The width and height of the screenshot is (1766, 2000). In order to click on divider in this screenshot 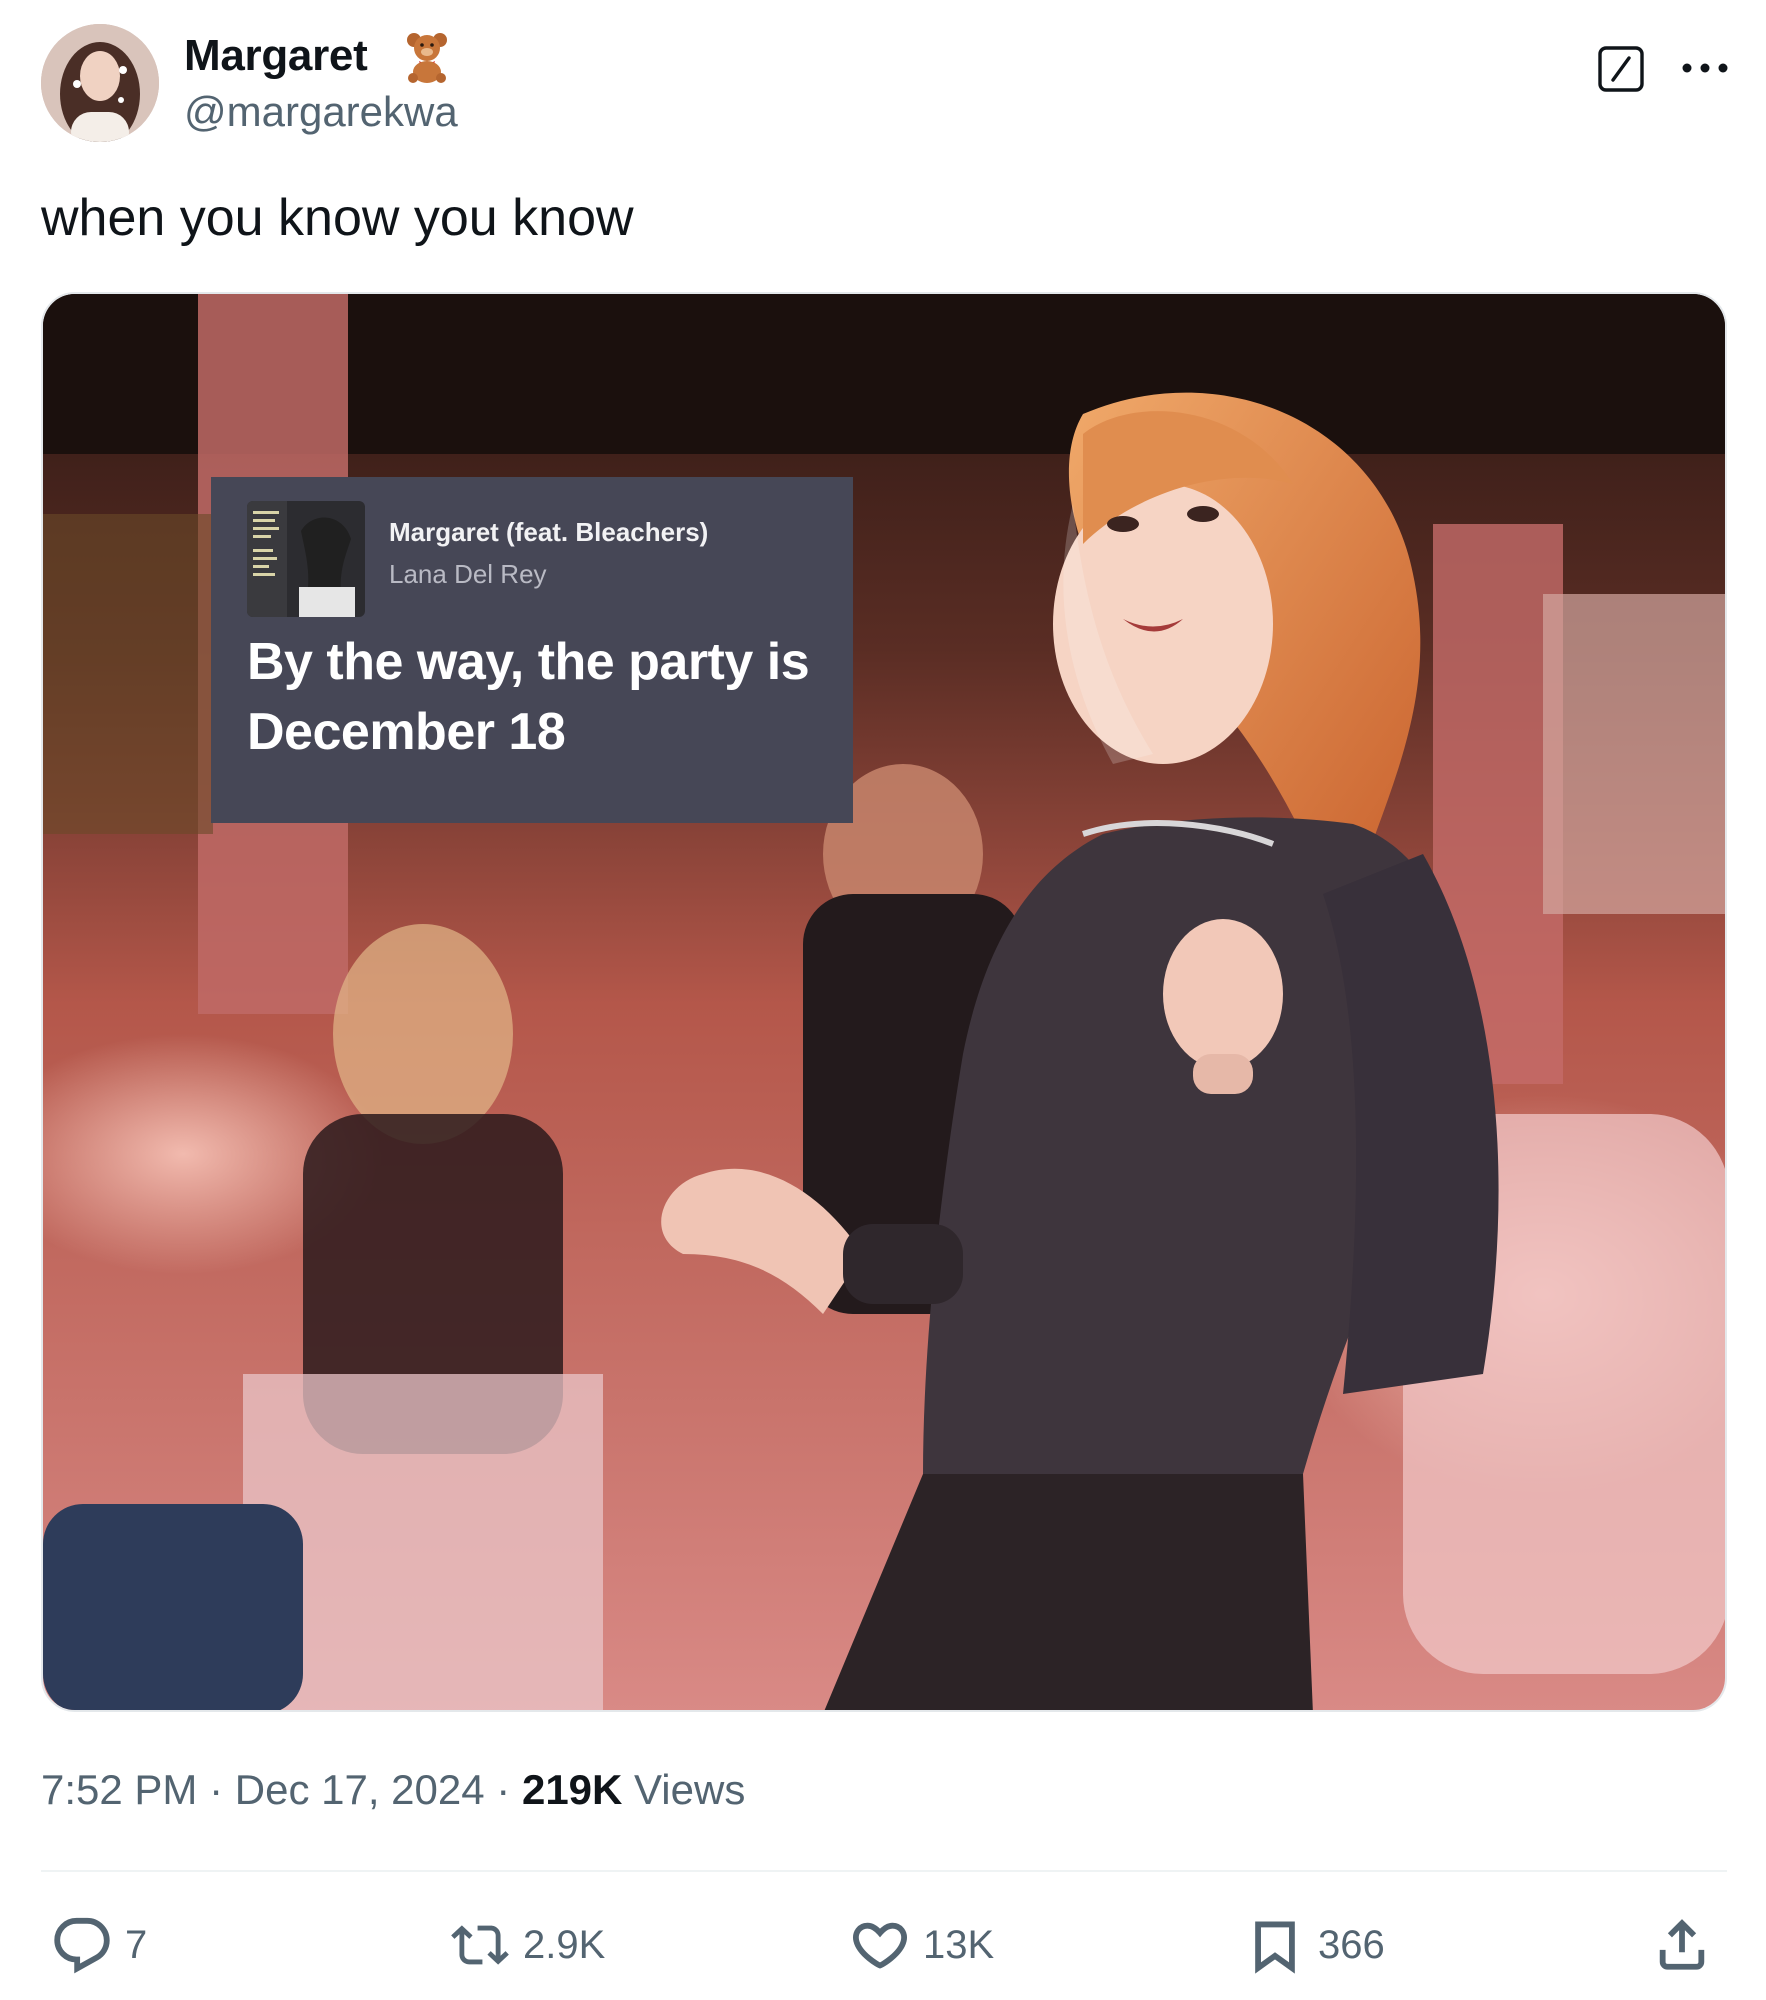, I will do `click(884, 1871)`.